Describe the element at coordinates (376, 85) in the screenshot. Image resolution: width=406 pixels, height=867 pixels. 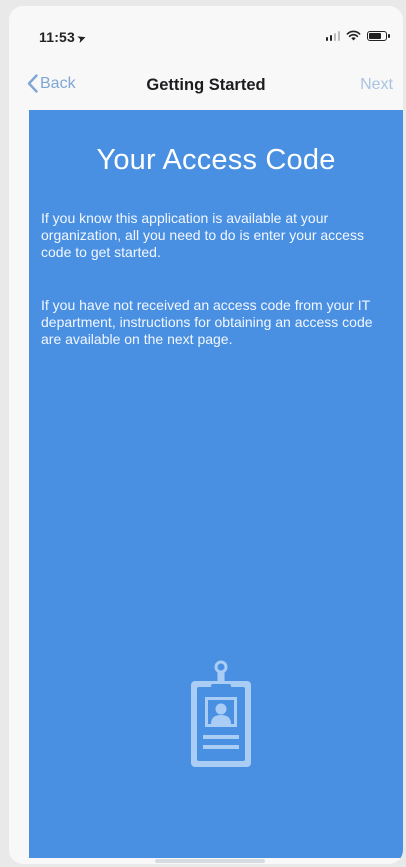
I see `next-button: Next` at that location.